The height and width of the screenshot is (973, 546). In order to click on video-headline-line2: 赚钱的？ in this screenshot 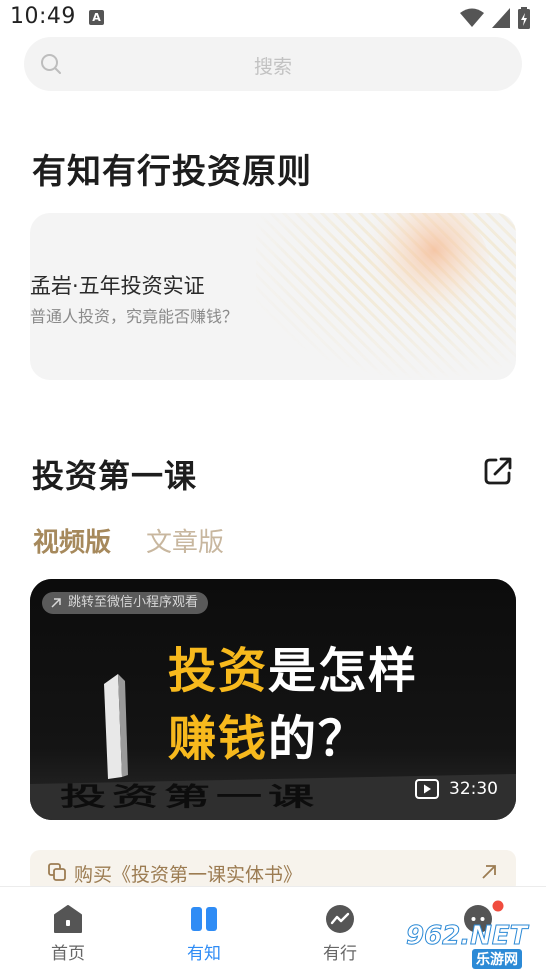, I will do `click(268, 734)`.